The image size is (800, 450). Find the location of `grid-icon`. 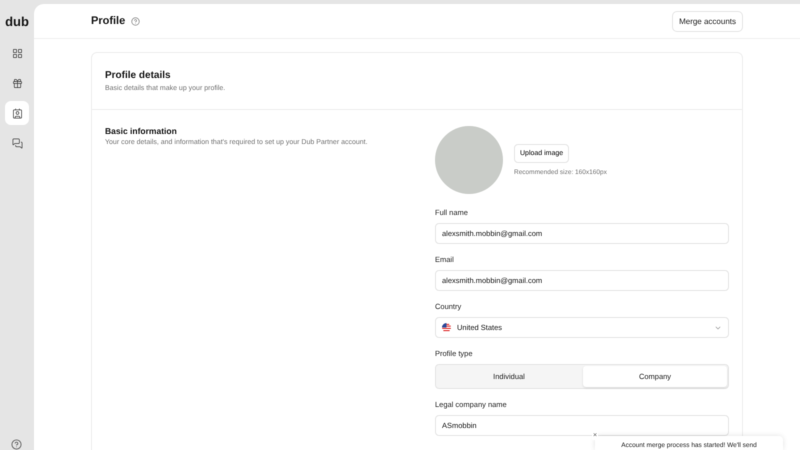

grid-icon is located at coordinates (17, 53).